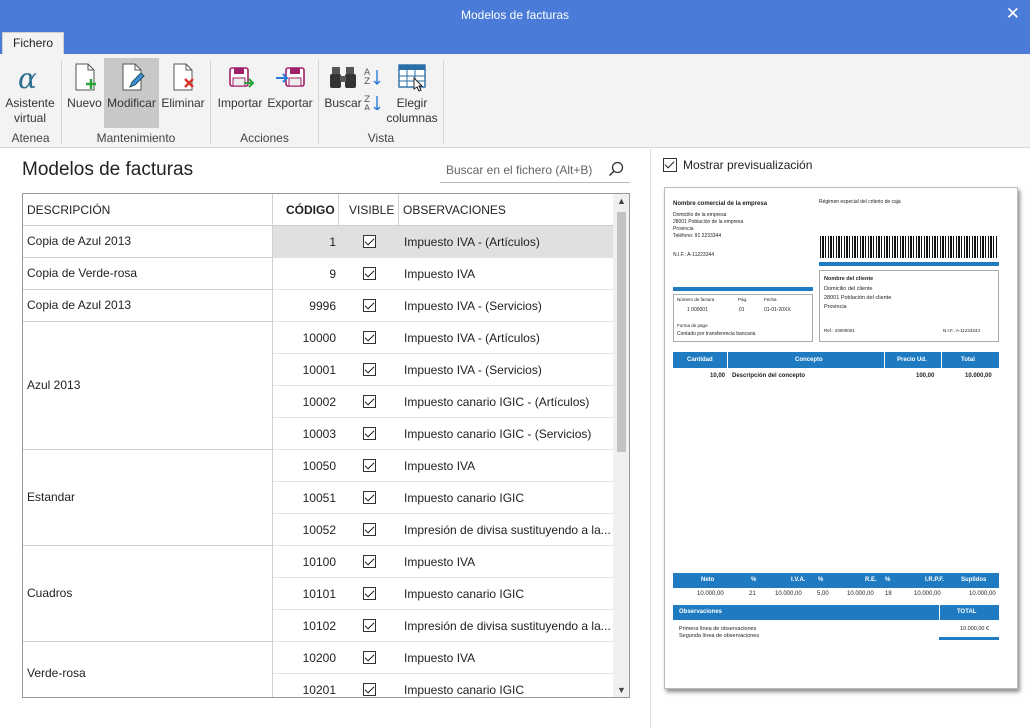 The image size is (1030, 728). I want to click on tab-fichero: Fichero, so click(33, 43).